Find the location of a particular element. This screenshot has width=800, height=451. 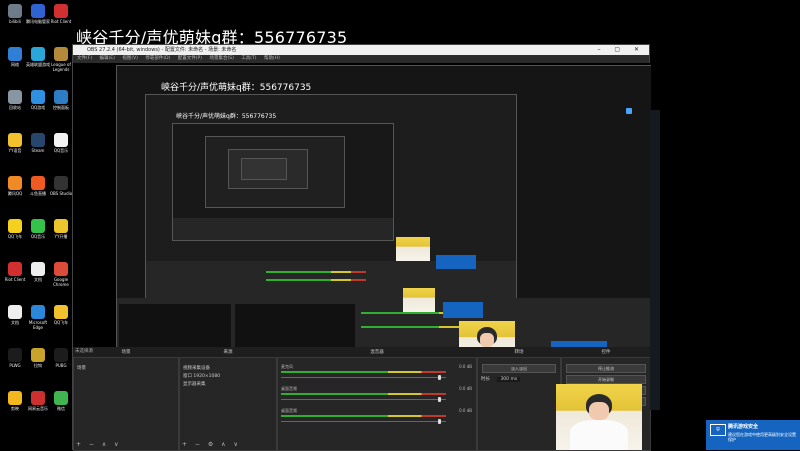

mixer-channel: 桌面音频 0.0 dB is located at coordinates (377, 419).